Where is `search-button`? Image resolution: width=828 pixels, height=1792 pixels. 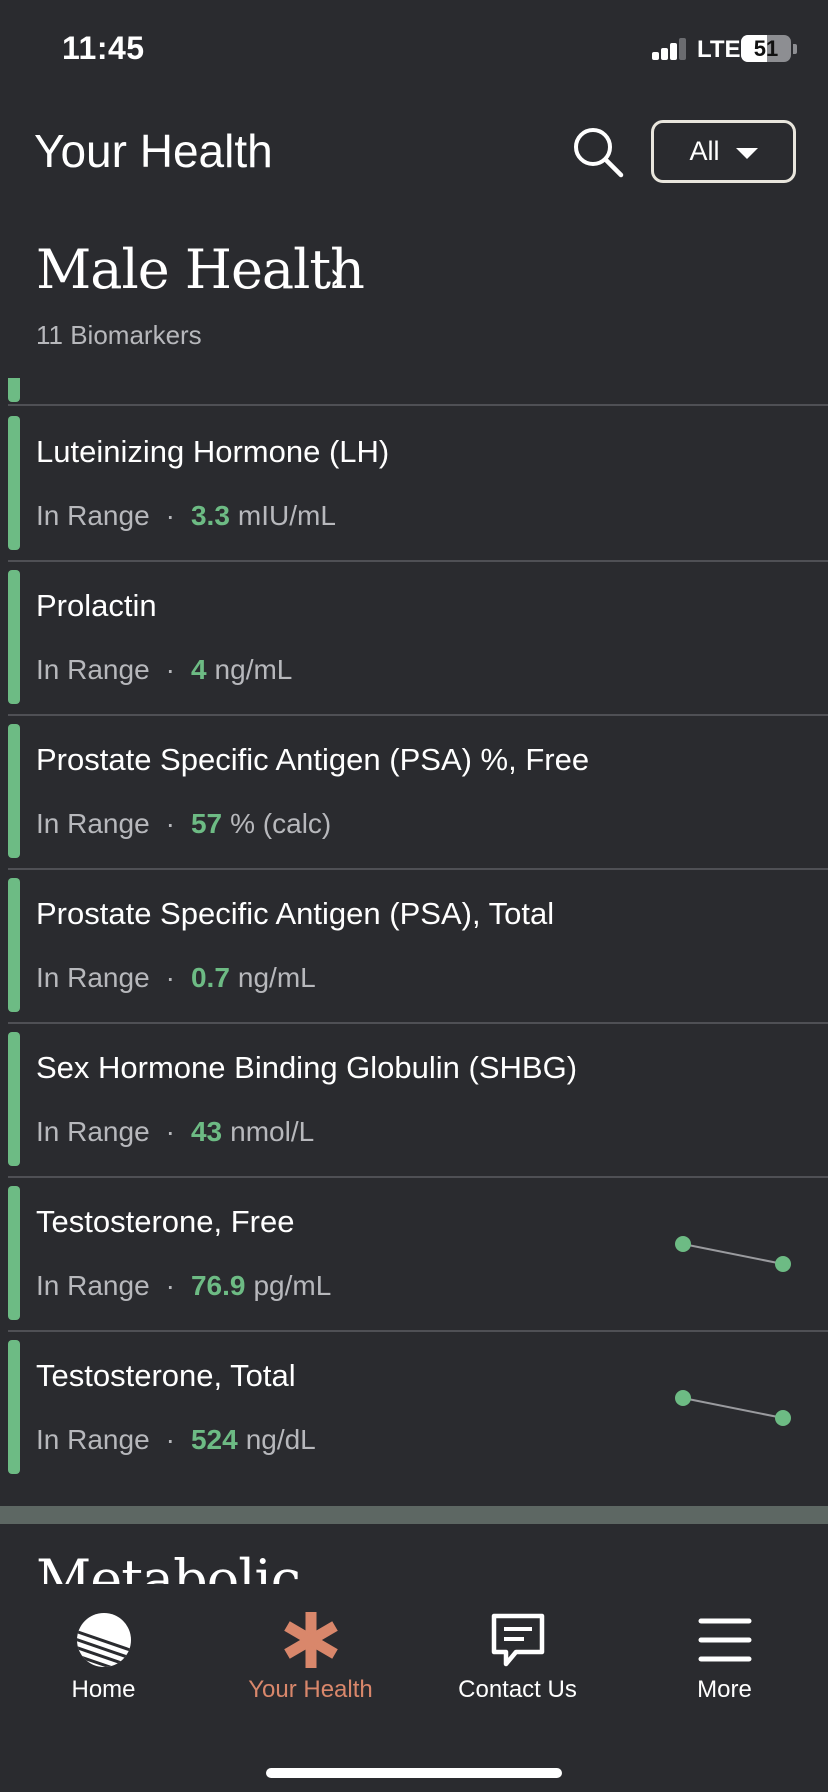
search-button is located at coordinates (598, 152).